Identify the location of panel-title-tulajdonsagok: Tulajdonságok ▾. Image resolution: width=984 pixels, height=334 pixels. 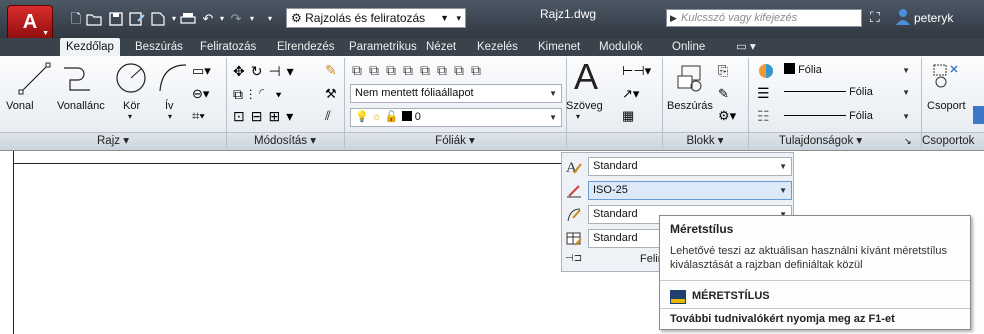
(820, 141).